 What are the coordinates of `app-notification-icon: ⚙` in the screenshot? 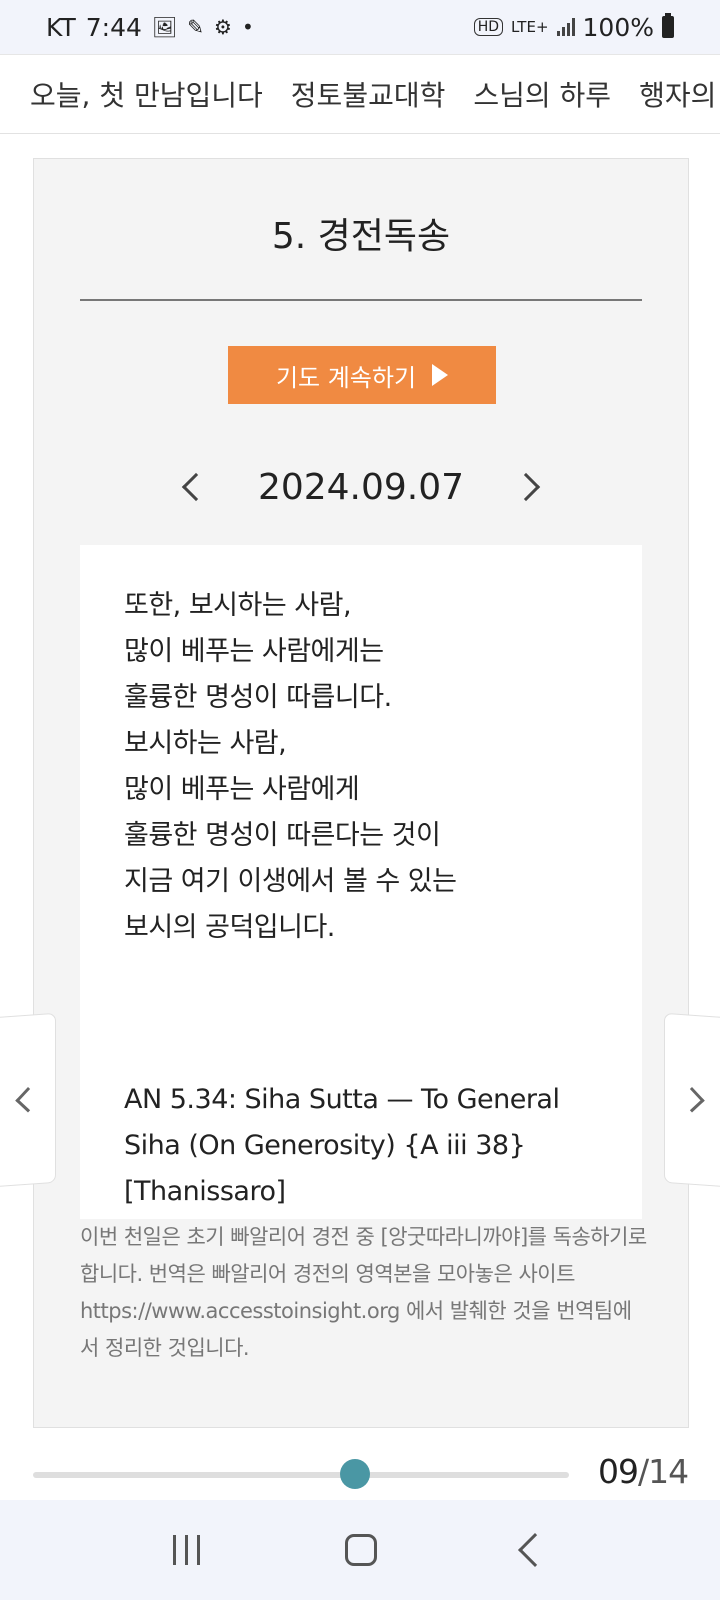 It's located at (223, 27).